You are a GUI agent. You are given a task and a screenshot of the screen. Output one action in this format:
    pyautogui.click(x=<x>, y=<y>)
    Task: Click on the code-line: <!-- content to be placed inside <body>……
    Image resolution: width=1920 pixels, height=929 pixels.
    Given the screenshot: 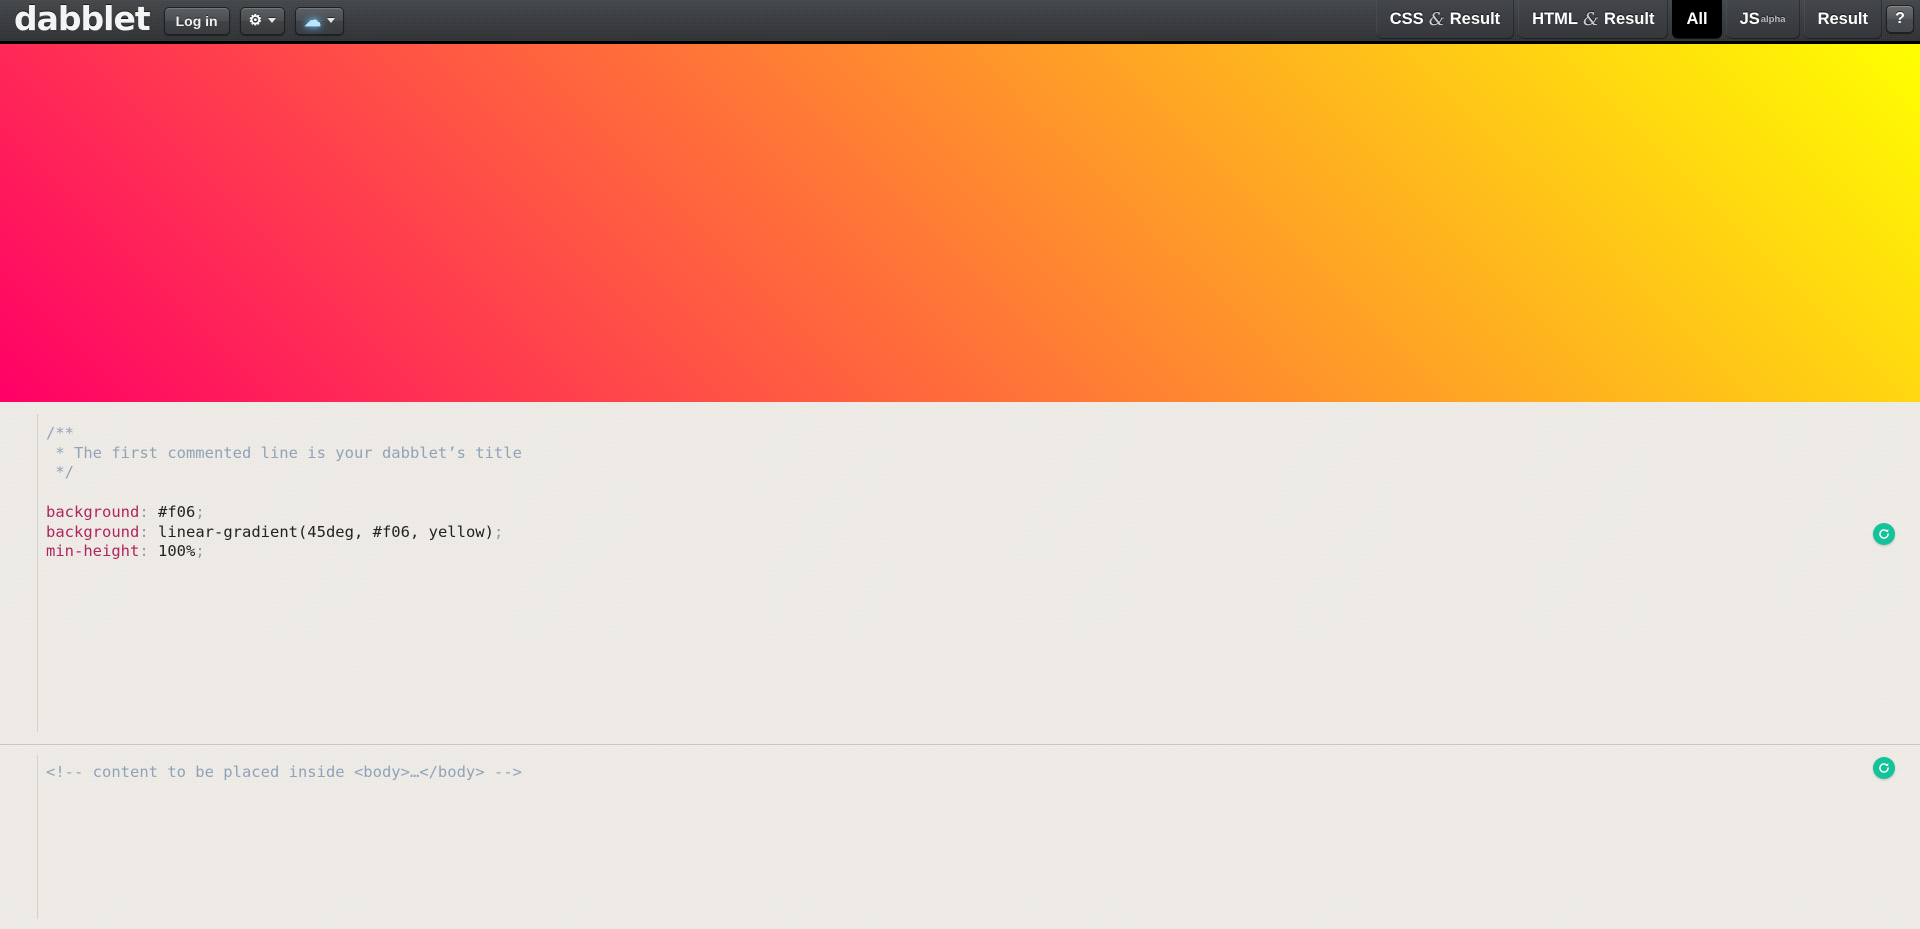 What is the action you would take?
    pyautogui.click(x=284, y=772)
    